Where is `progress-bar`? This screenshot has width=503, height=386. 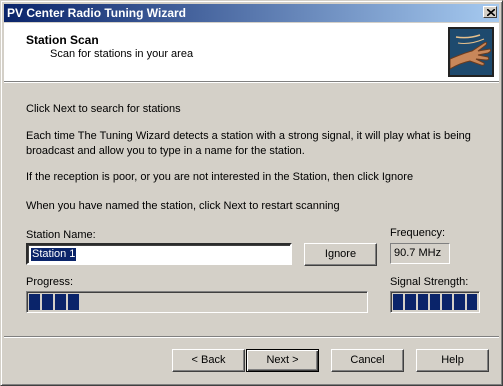 progress-bar is located at coordinates (197, 302).